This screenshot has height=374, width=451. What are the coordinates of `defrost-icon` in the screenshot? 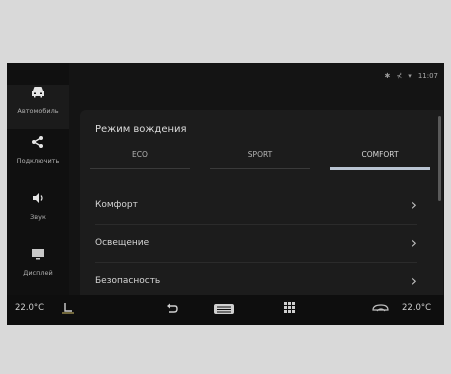 It's located at (224, 310).